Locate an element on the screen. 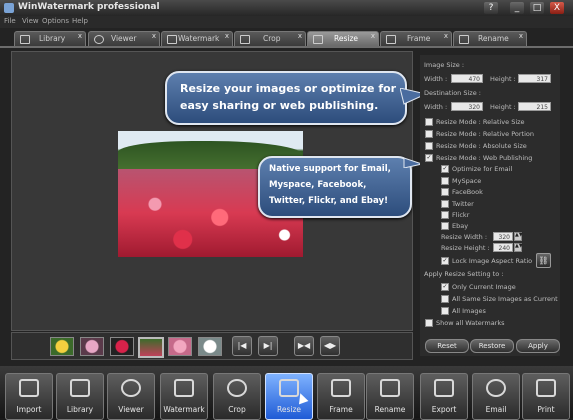 The width and height of the screenshot is (573, 420). mode-web-publishing-label: Resize Mode : Web Publishing is located at coordinates (484, 158).